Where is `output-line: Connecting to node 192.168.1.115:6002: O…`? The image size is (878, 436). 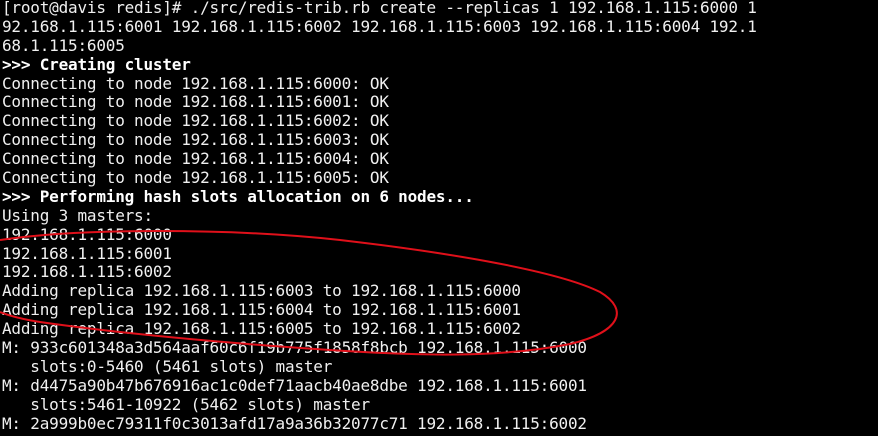 output-line: Connecting to node 192.168.1.115:6002: O… is located at coordinates (195, 121).